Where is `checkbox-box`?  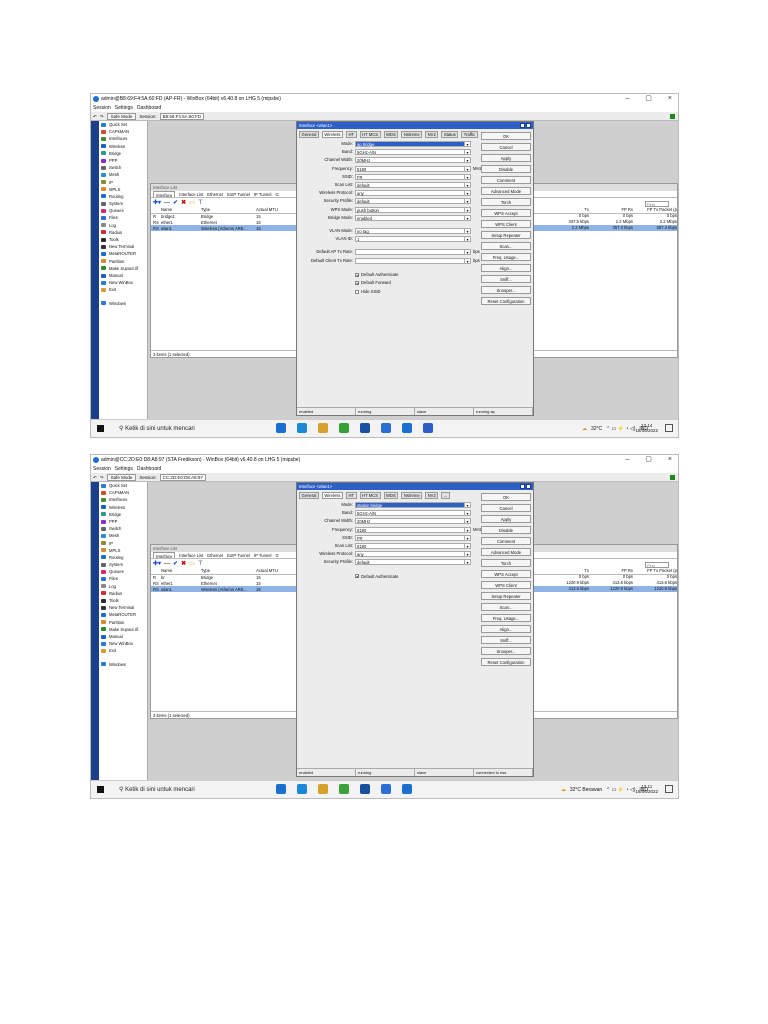 checkbox-box is located at coordinates (357, 291).